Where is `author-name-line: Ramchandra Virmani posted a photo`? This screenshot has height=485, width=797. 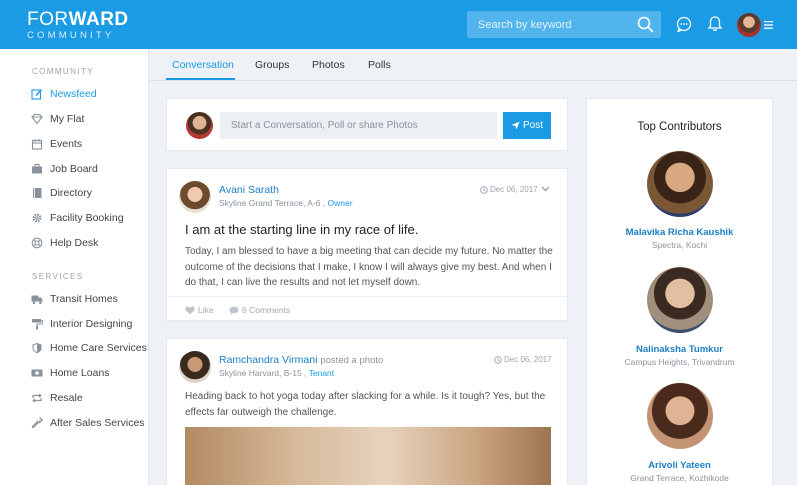 author-name-line: Ramchandra Virmani posted a photo is located at coordinates (301, 360).